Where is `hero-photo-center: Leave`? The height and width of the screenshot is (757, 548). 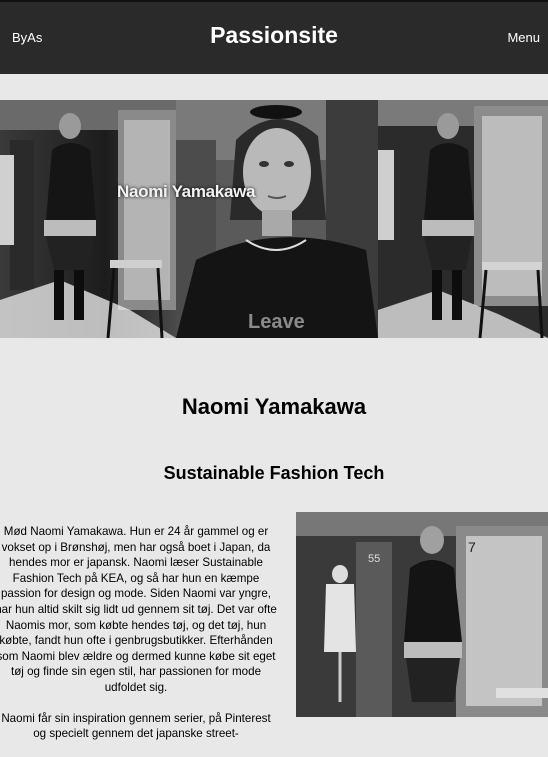
hero-photo-center: Leave is located at coordinates (277, 219).